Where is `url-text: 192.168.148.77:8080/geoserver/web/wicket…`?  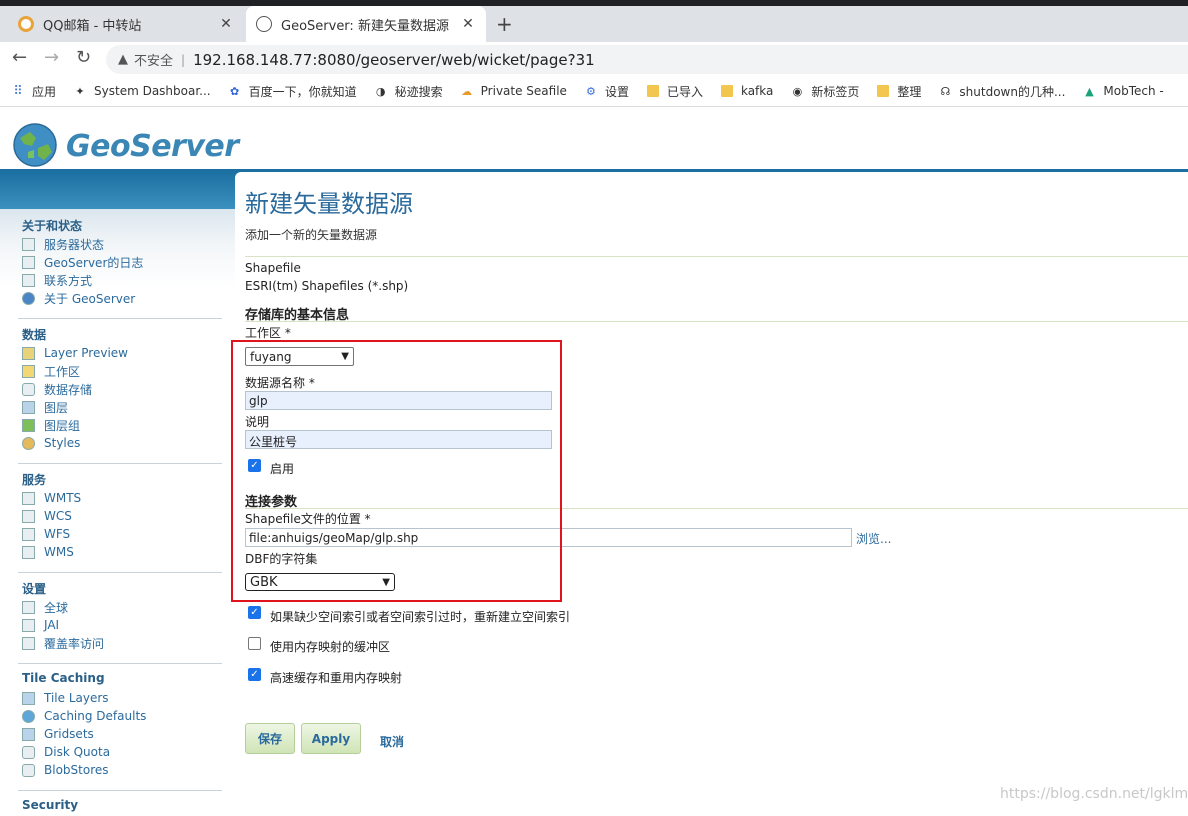 url-text: 192.168.148.77:8080/geoserver/web/wicket… is located at coordinates (394, 60).